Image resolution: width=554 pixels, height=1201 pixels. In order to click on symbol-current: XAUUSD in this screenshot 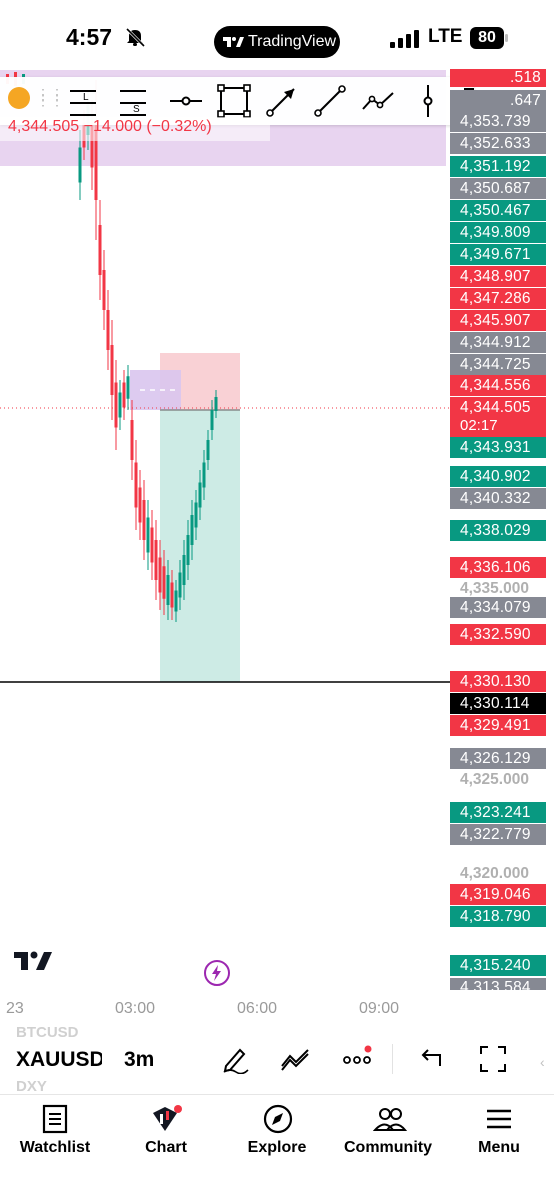, I will do `click(59, 1060)`.